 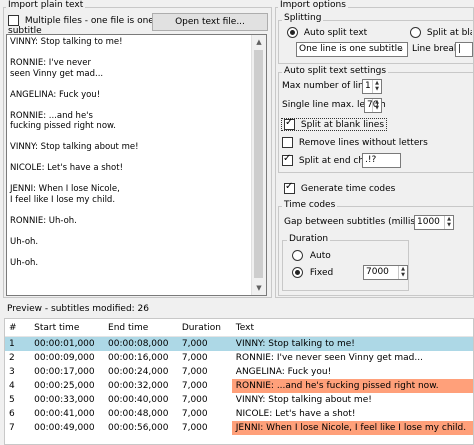 I want to click on time-codes-title: Time codes, so click(x=310, y=205).